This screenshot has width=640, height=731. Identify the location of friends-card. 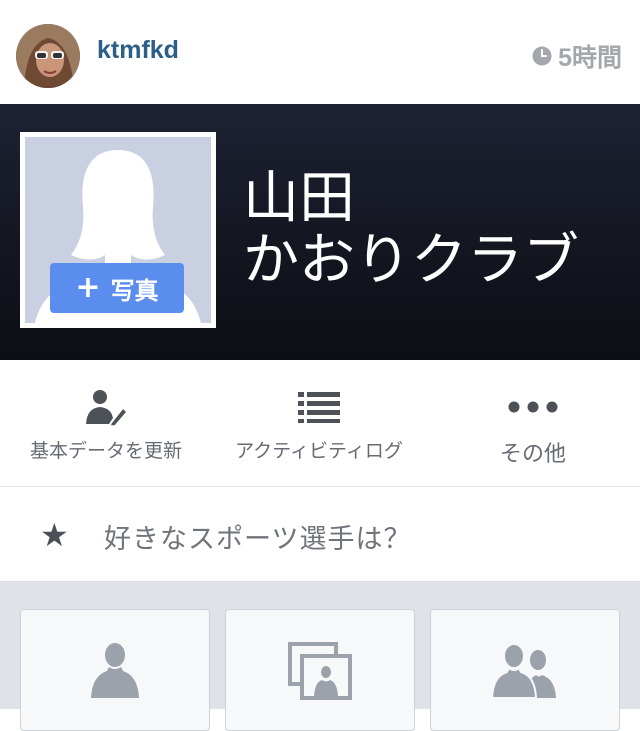
(525, 670).